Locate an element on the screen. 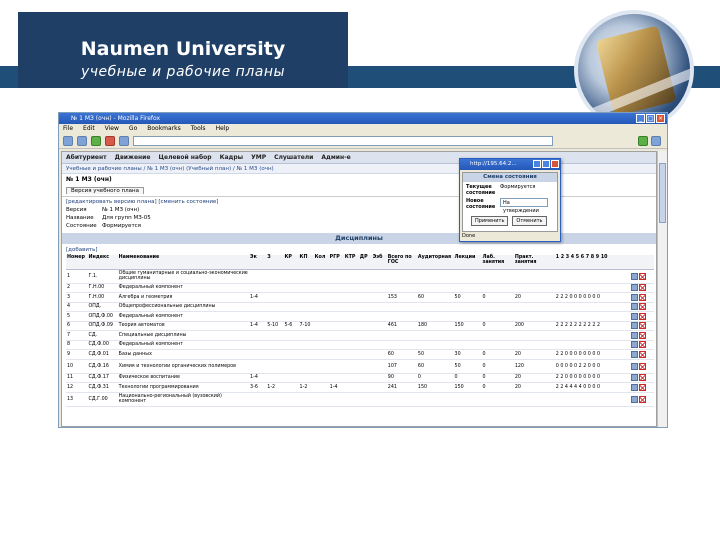  popup-close-icon is located at coordinates (555, 164).